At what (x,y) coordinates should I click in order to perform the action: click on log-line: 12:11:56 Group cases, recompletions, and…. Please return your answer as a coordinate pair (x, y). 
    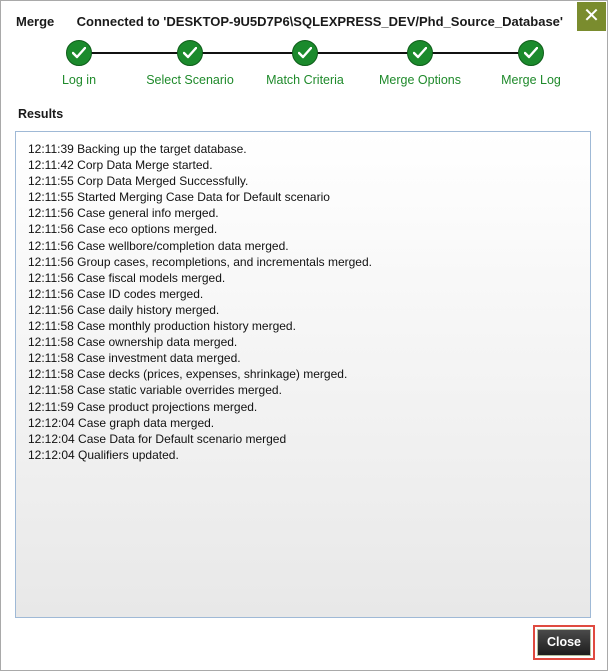
    Looking at the image, I should click on (200, 261).